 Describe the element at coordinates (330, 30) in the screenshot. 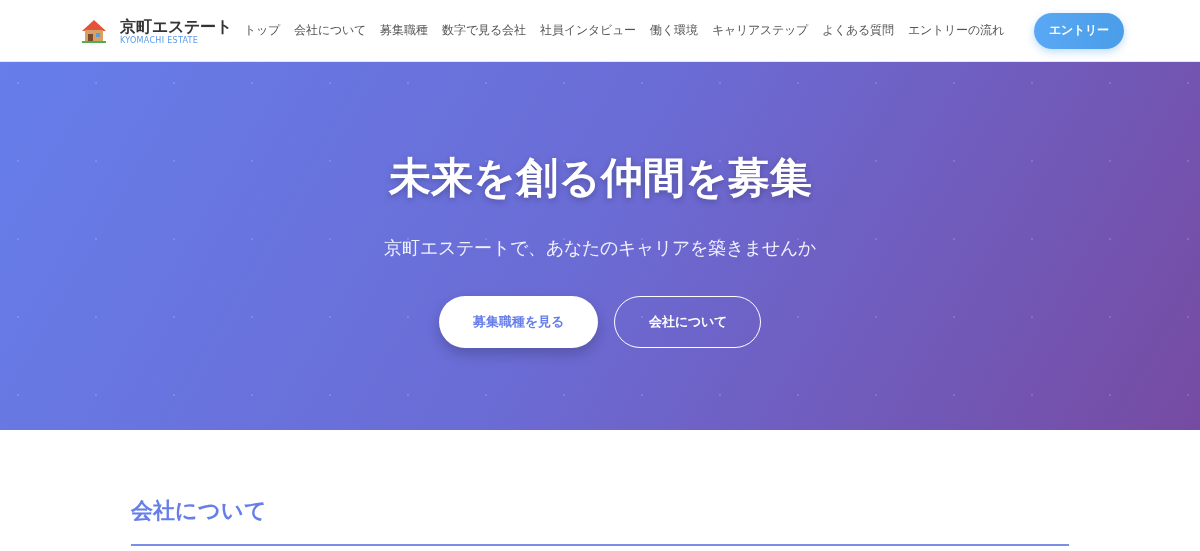

I see `nav-link: 会社について` at that location.